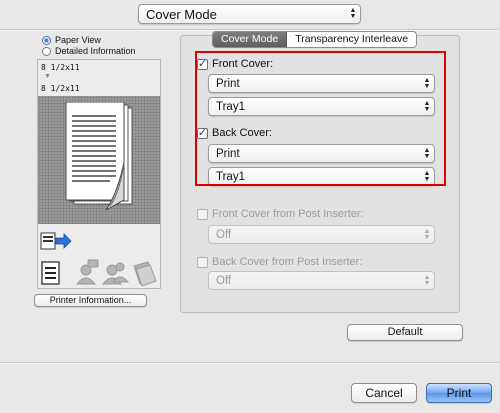  Describe the element at coordinates (46, 40) in the screenshot. I see `radio-on-icon` at that location.